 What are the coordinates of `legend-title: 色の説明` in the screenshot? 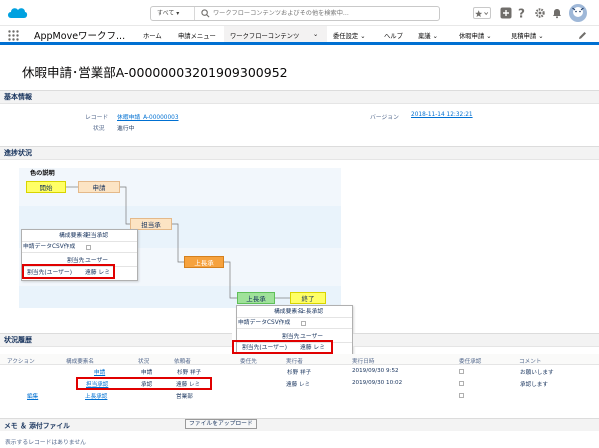 It's located at (42, 173).